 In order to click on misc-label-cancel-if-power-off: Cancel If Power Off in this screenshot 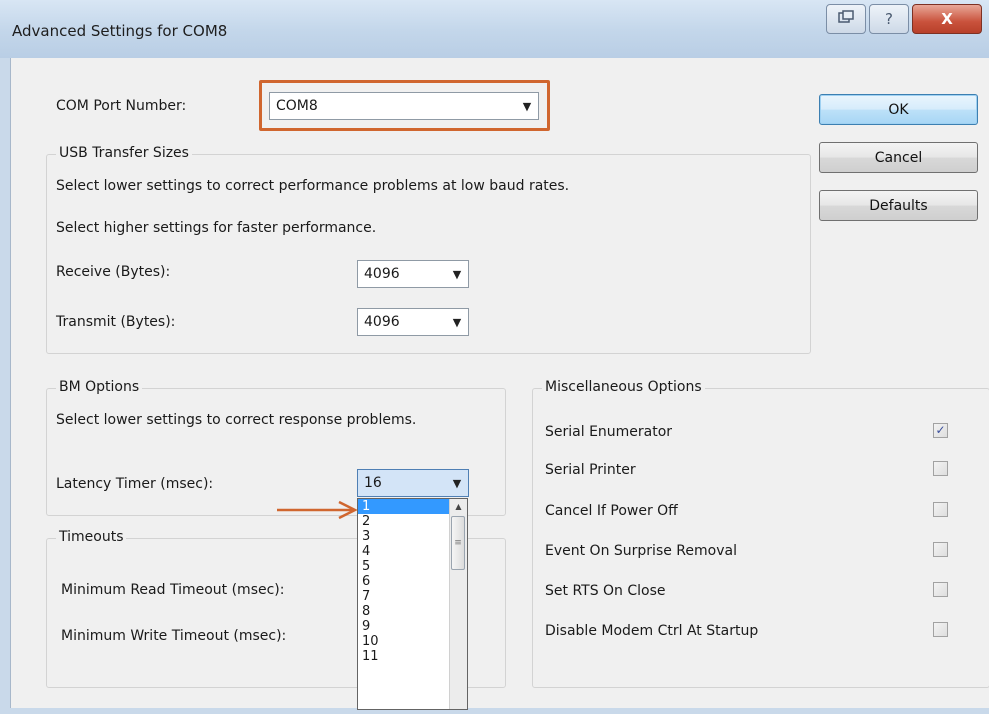, I will do `click(611, 511)`.